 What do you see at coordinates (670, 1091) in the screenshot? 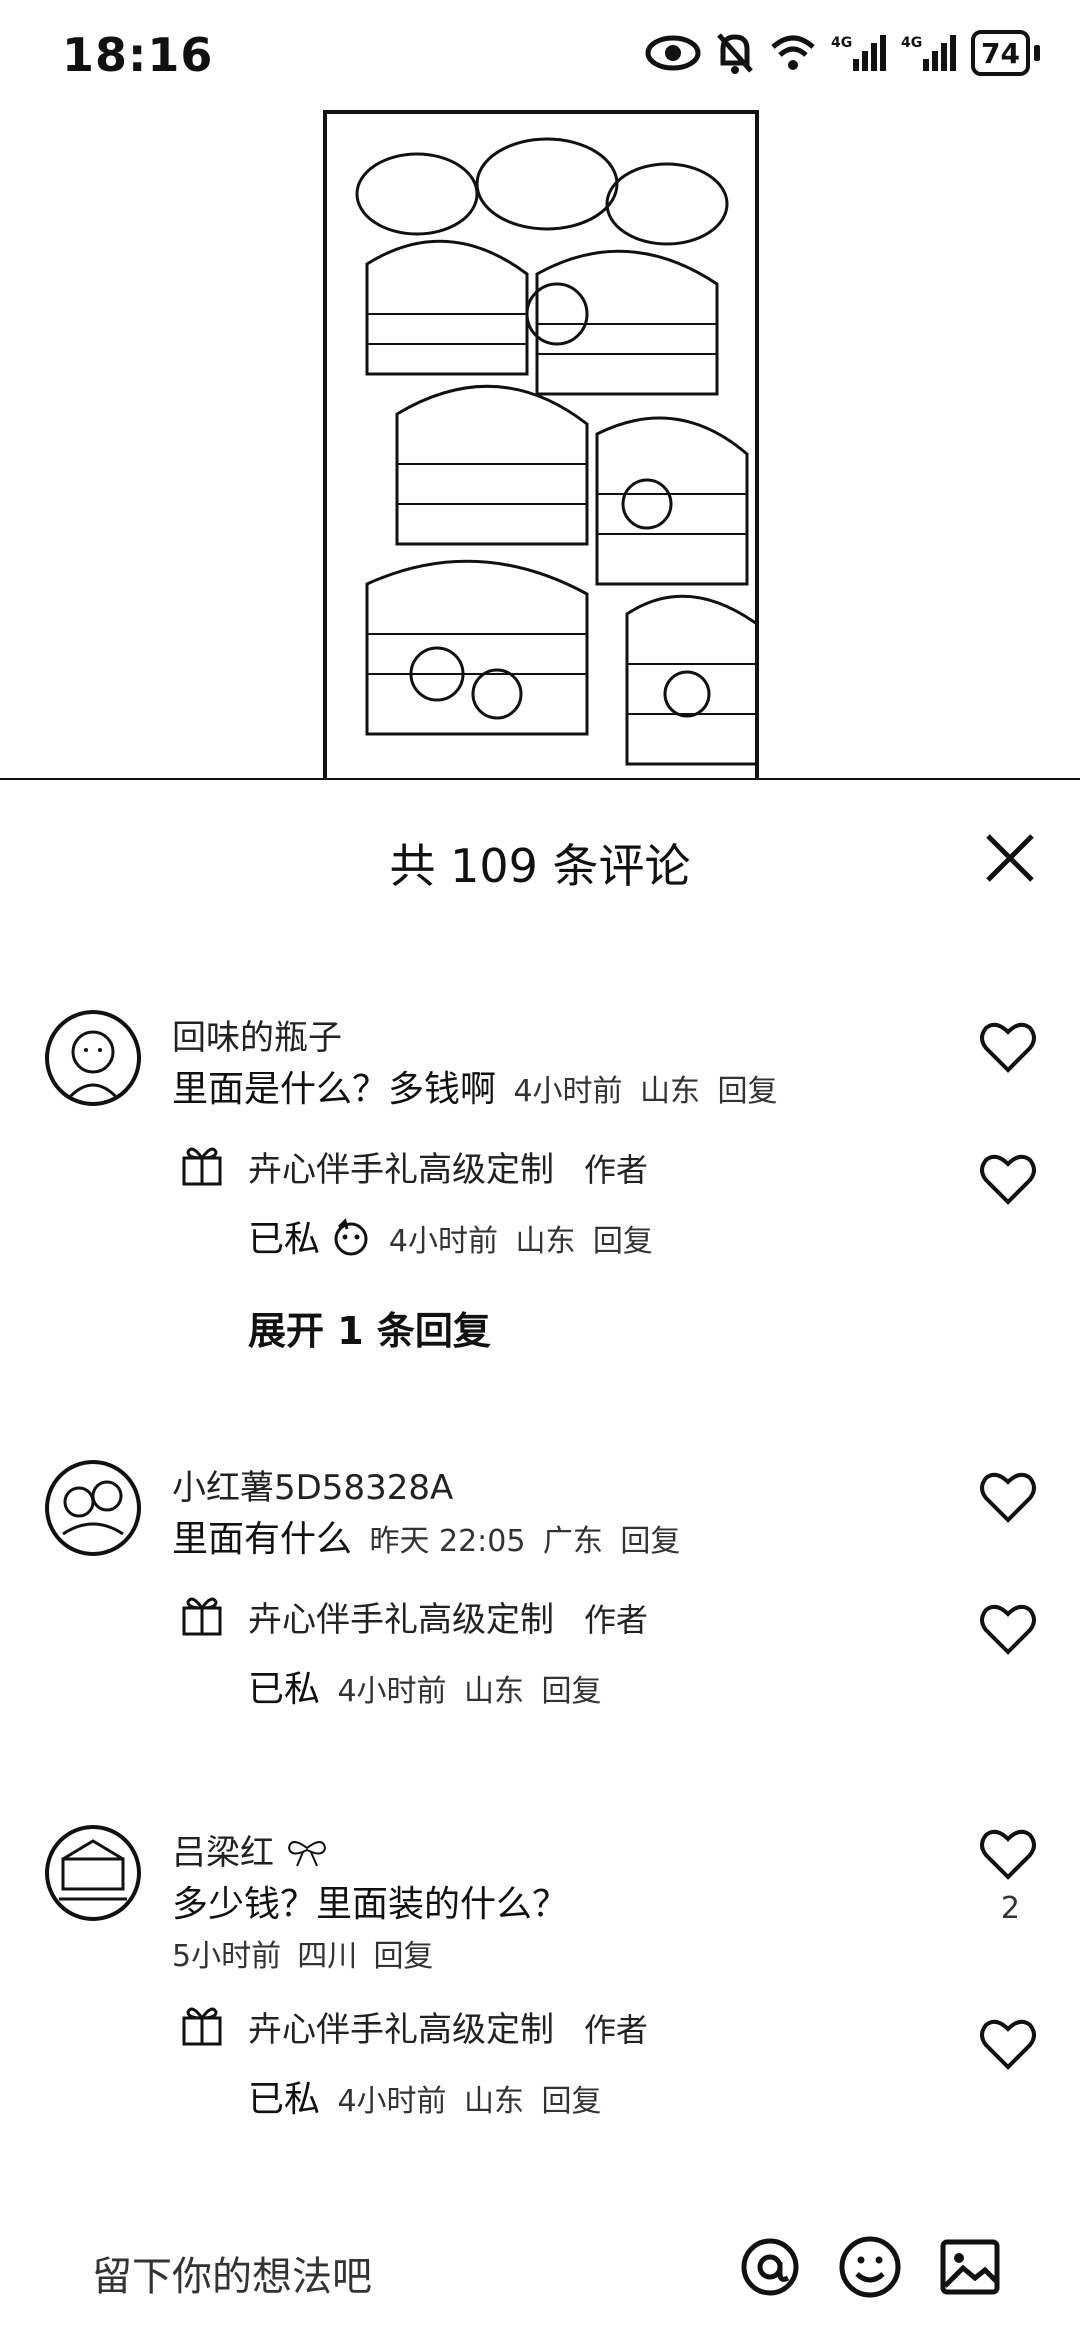
I see `comment-location: 山东` at bounding box center [670, 1091].